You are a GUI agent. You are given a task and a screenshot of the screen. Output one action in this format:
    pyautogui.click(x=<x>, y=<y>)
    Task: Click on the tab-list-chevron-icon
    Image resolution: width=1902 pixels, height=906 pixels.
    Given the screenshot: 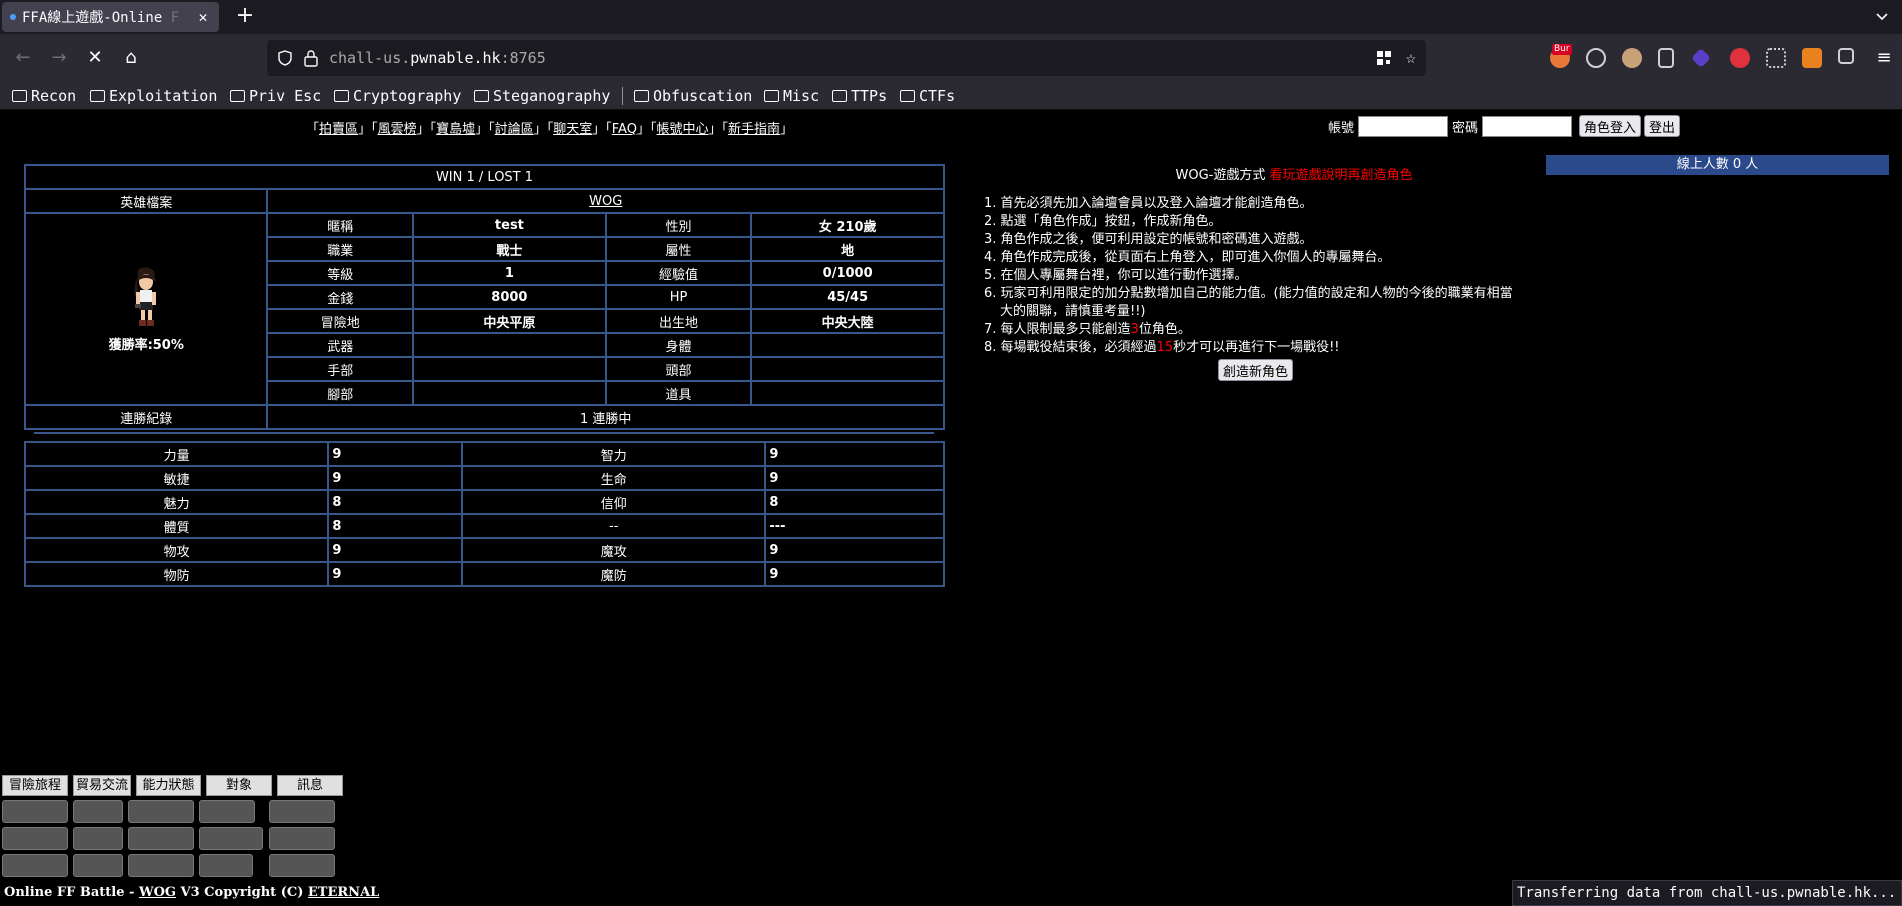 What is the action you would take?
    pyautogui.click(x=1882, y=16)
    